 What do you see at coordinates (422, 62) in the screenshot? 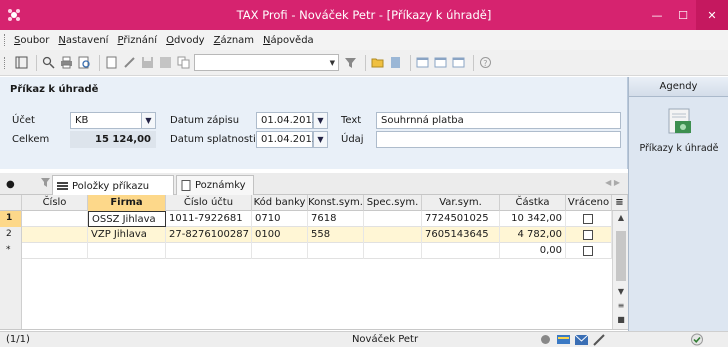
I see `window-icon` at bounding box center [422, 62].